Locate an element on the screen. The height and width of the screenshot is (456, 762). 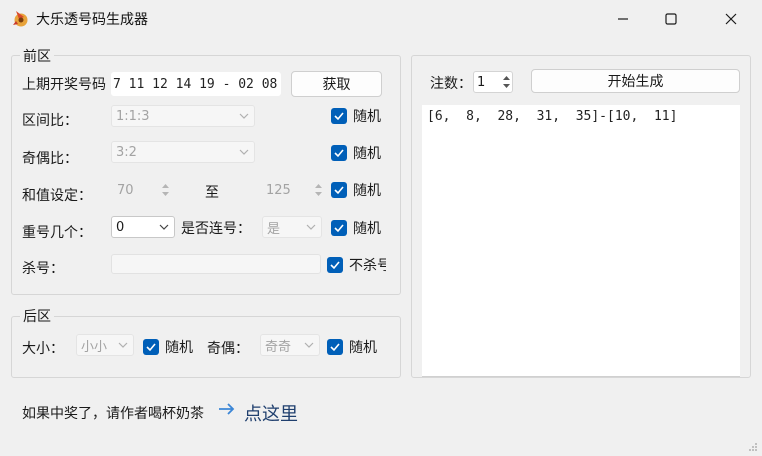
resize-grip-icon is located at coordinates (752, 448).